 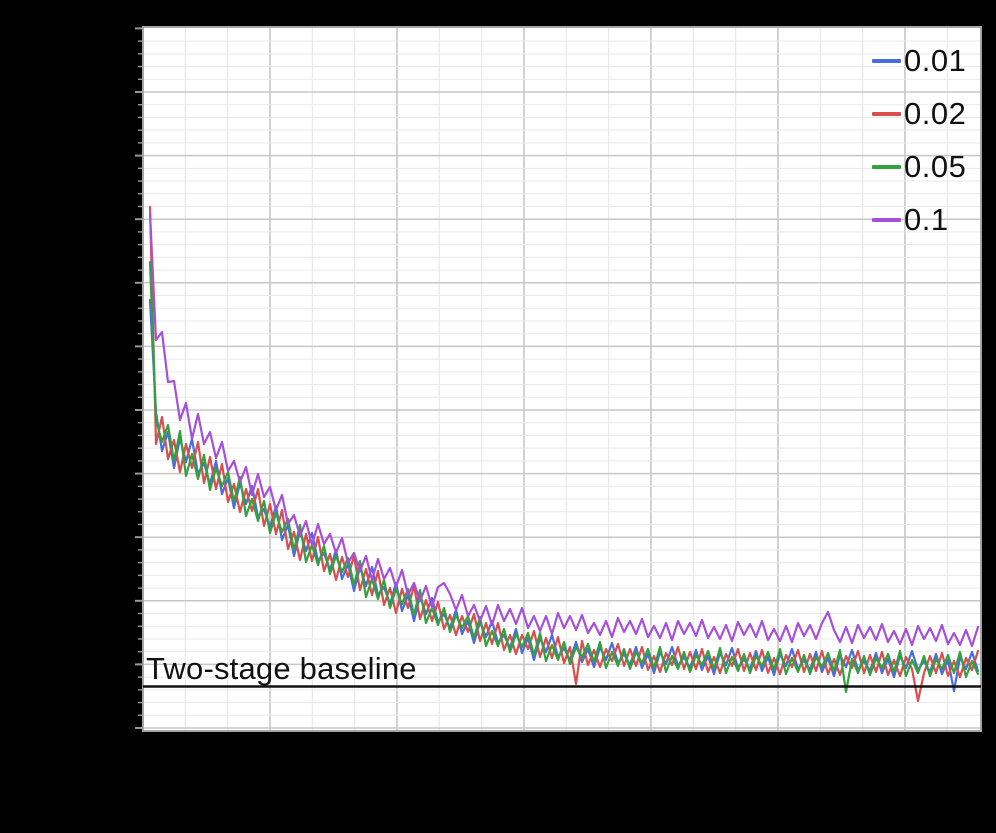 I want to click on legend-label: 0.01, so click(x=935, y=60).